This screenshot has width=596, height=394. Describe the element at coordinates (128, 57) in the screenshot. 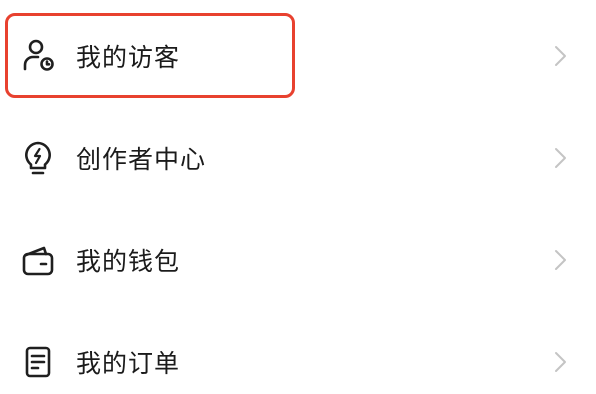

I see `menu-item-label: 我的访客` at that location.